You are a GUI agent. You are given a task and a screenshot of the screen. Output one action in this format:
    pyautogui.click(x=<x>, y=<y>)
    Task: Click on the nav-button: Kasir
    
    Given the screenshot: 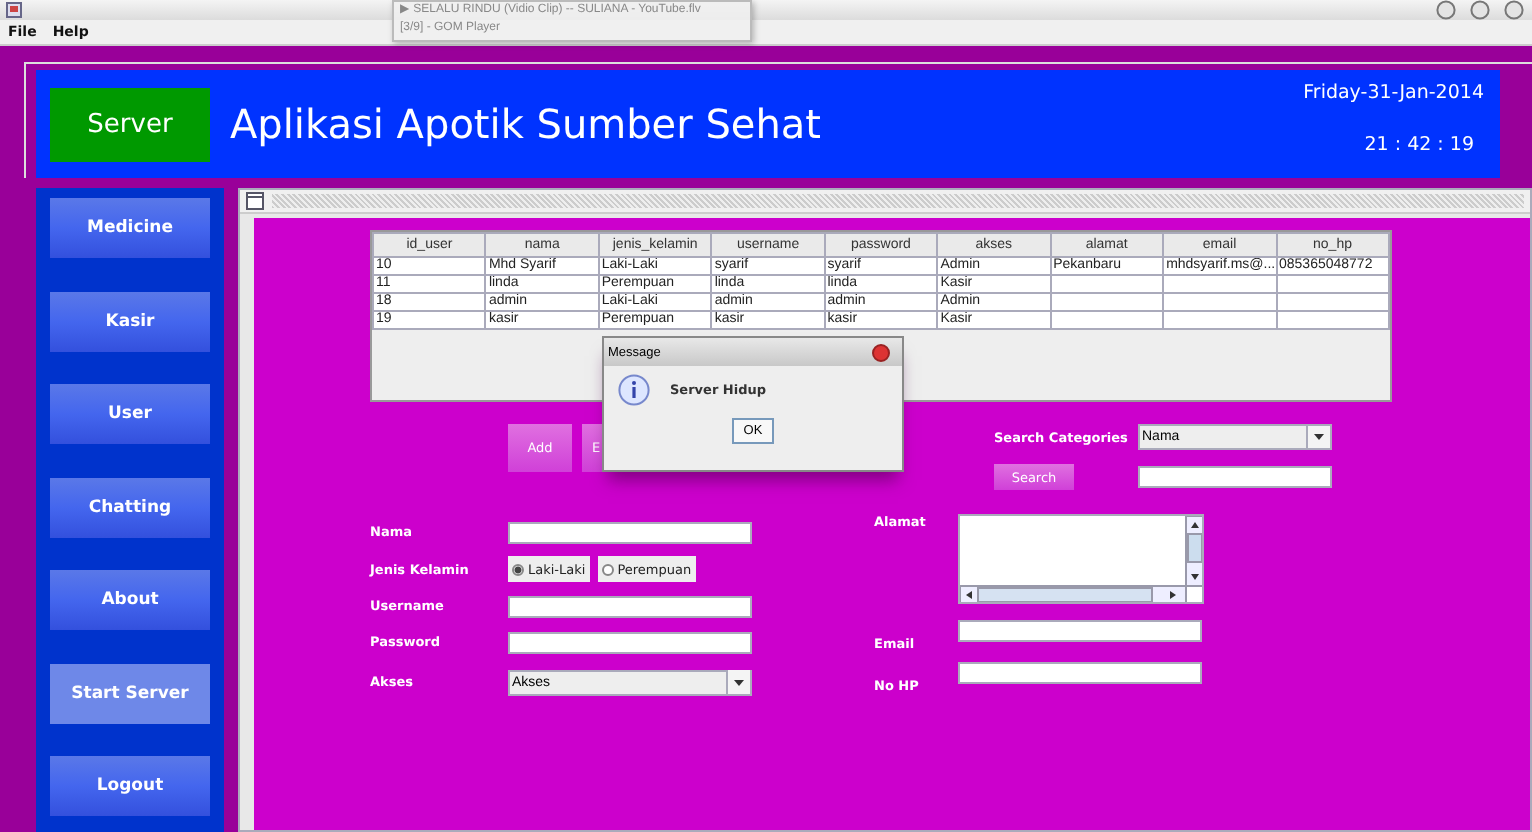 What is the action you would take?
    pyautogui.click(x=130, y=321)
    